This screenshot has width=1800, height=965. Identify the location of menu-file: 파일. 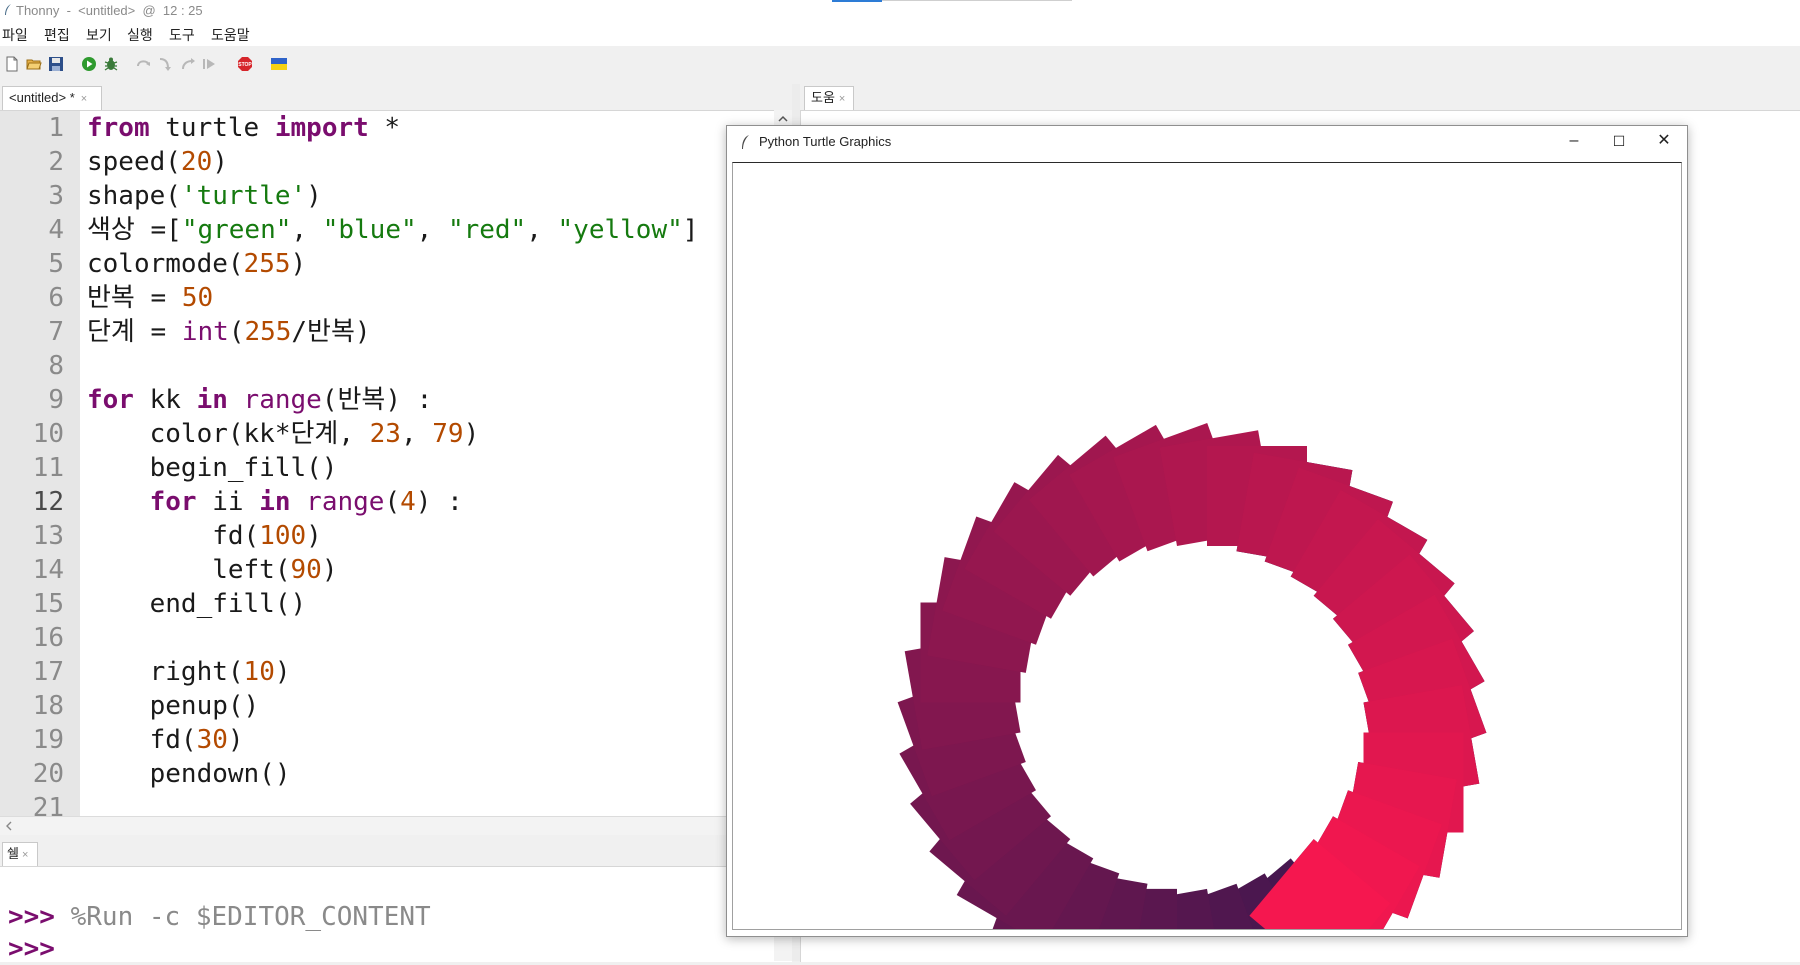
(15, 35).